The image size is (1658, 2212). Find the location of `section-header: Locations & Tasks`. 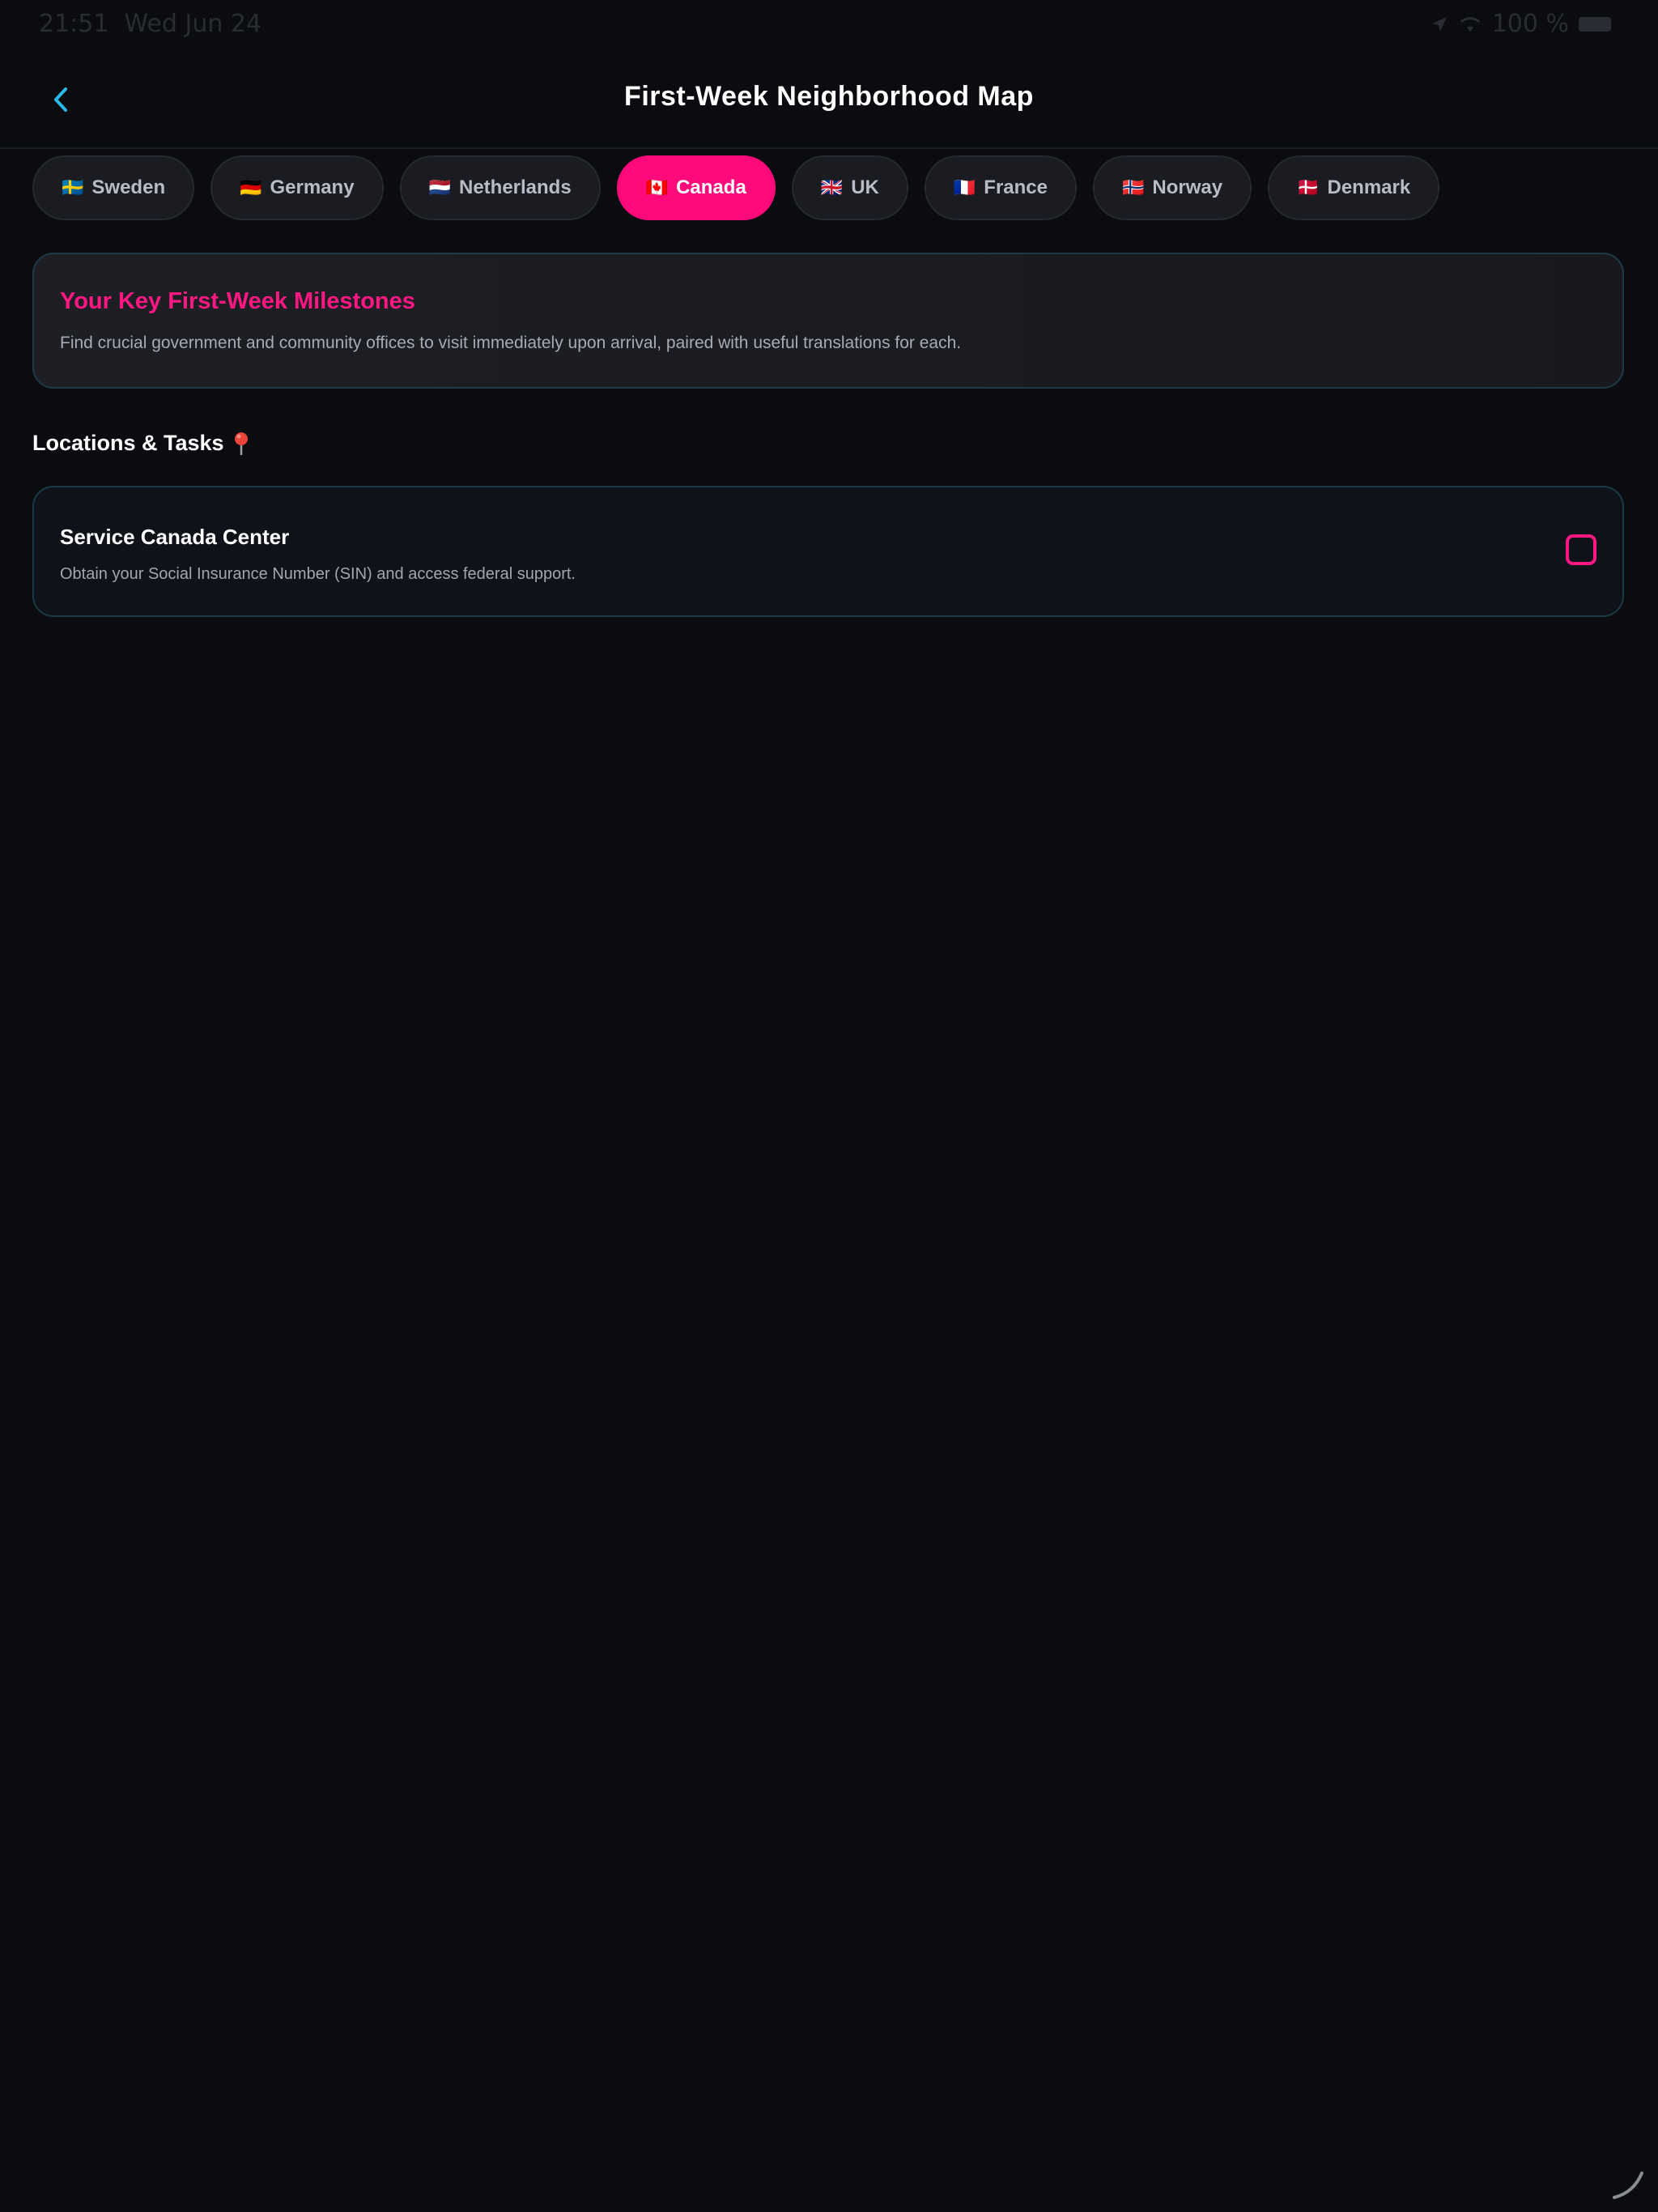

section-header: Locations & Tasks is located at coordinates (141, 443).